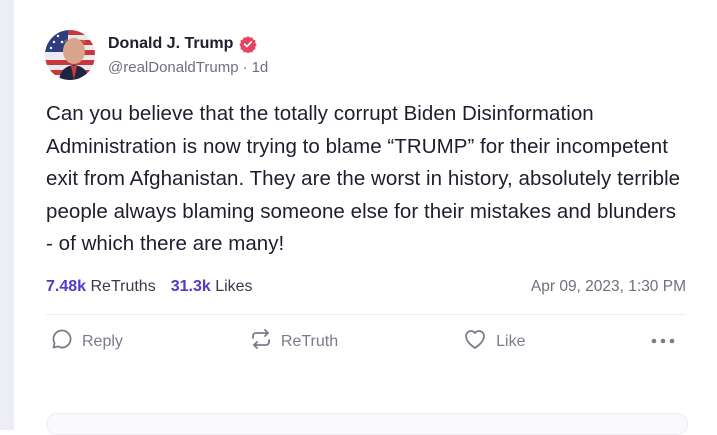  I want to click on avatar, so click(70, 55).